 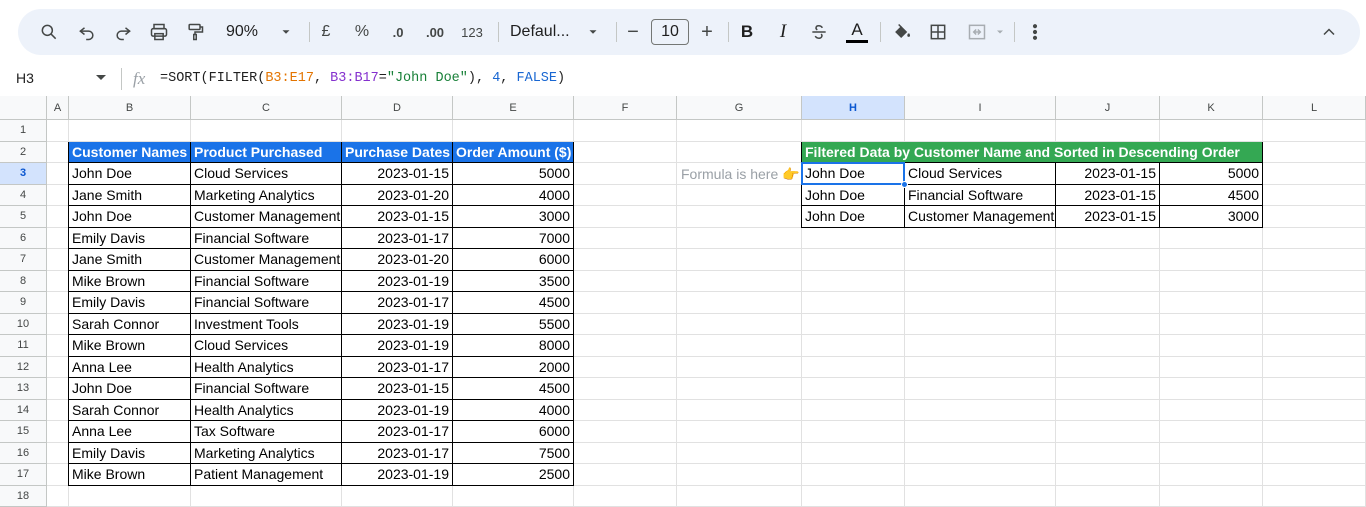 What do you see at coordinates (397, 410) in the screenshot?
I see `table-cell: 2023-01-19` at bounding box center [397, 410].